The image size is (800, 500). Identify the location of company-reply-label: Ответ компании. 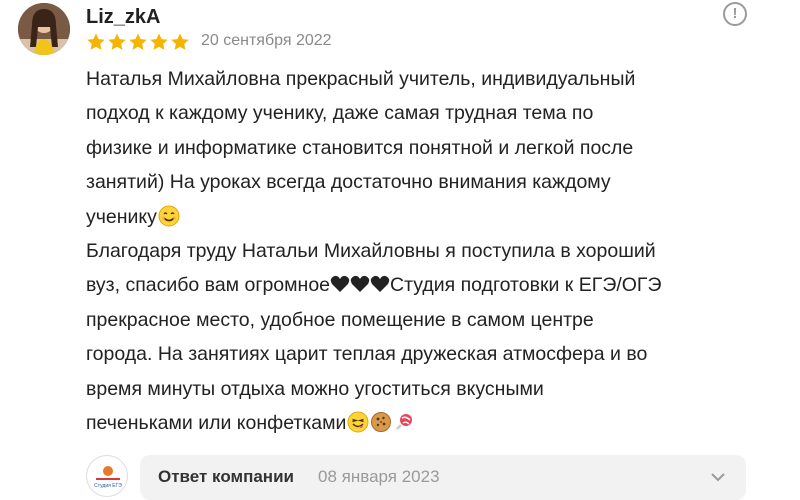
(226, 476).